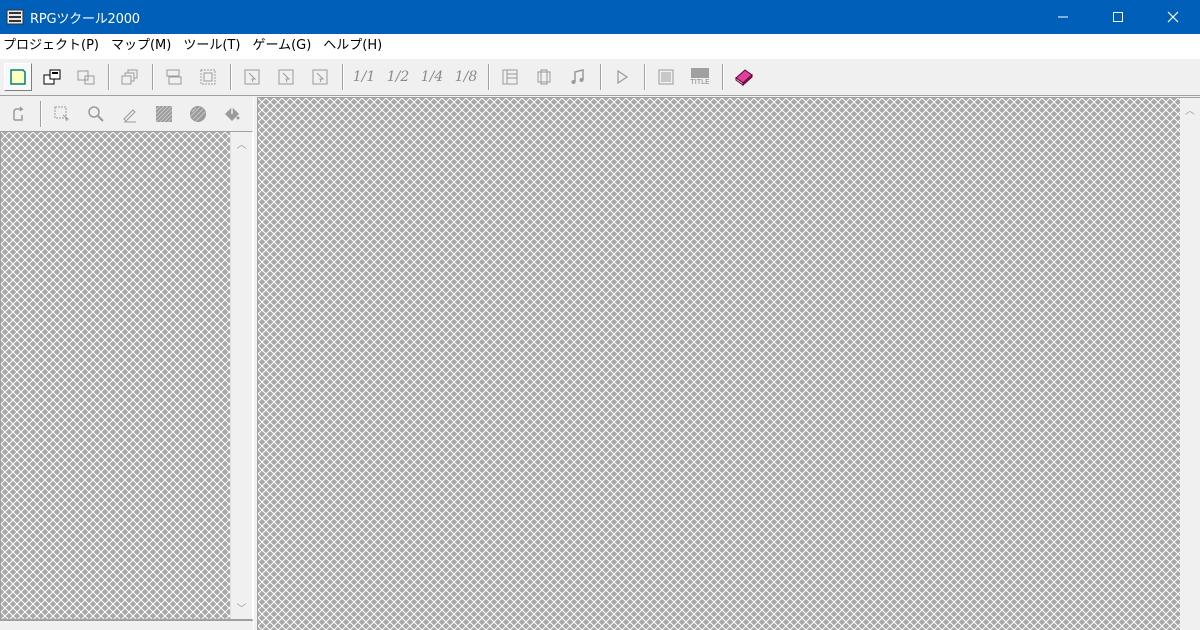 The height and width of the screenshot is (630, 1200). I want to click on magnifier-icon, so click(96, 114).